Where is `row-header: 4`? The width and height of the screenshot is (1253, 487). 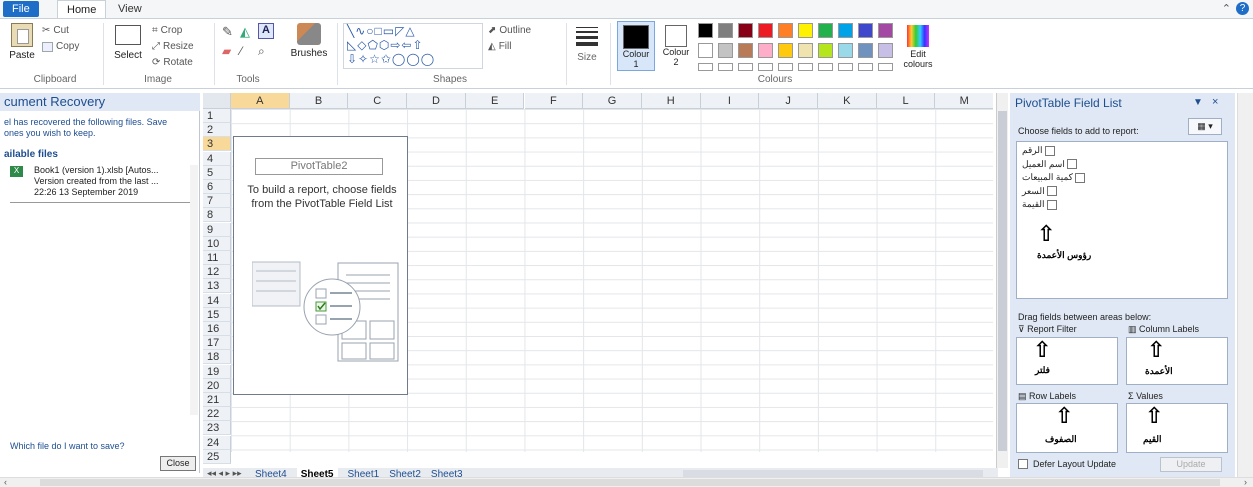
row-header: 4 is located at coordinates (217, 158).